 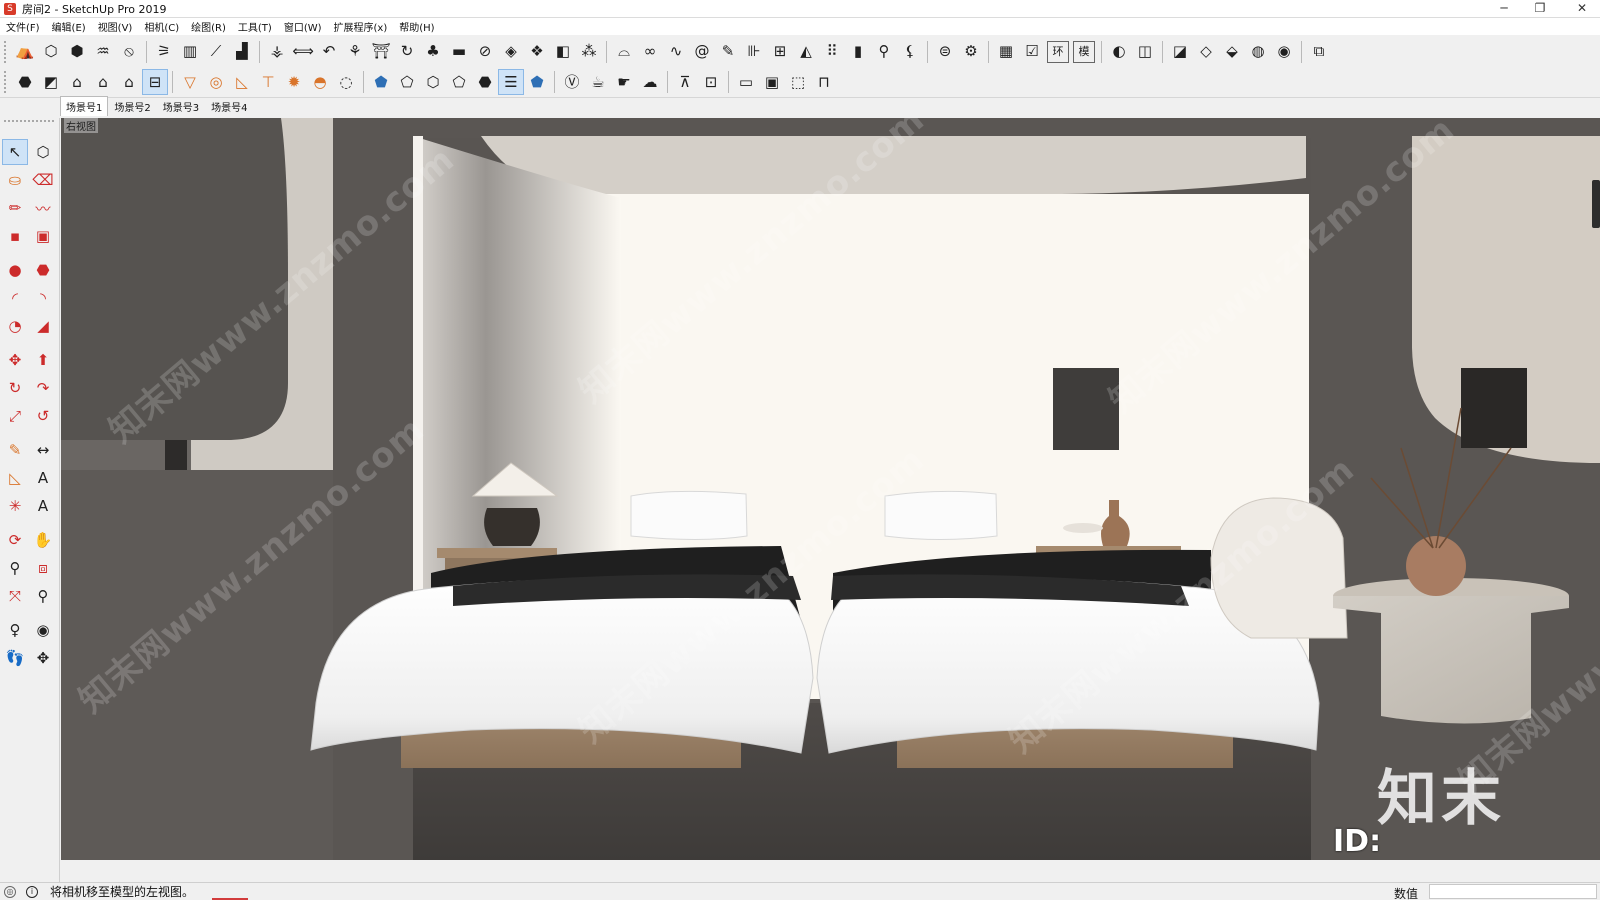 What do you see at coordinates (433, 52) in the screenshot?
I see `tree-icon: ♣` at bounding box center [433, 52].